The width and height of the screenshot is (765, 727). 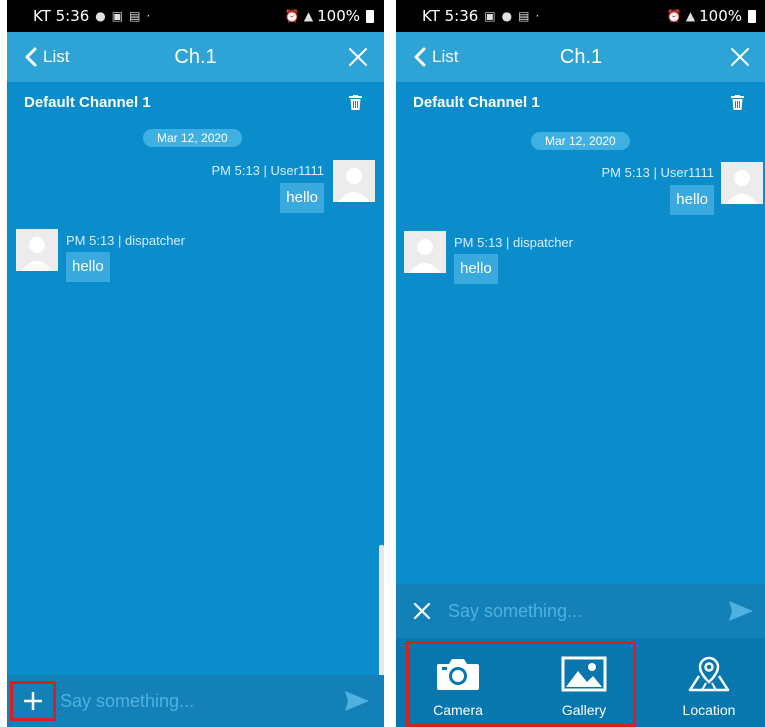 I want to click on camera-button: Camera, so click(x=458, y=682).